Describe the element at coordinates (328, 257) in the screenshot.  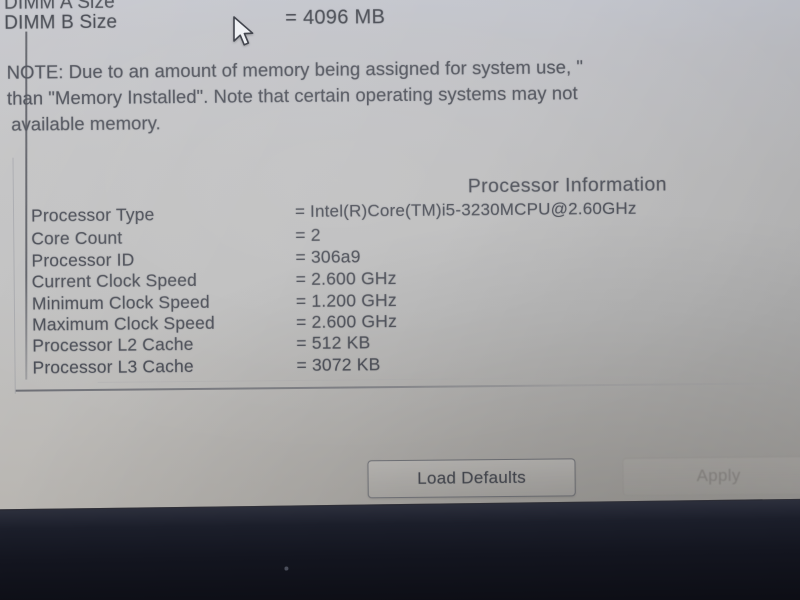
I see `processor-id-value: = 306a9` at that location.